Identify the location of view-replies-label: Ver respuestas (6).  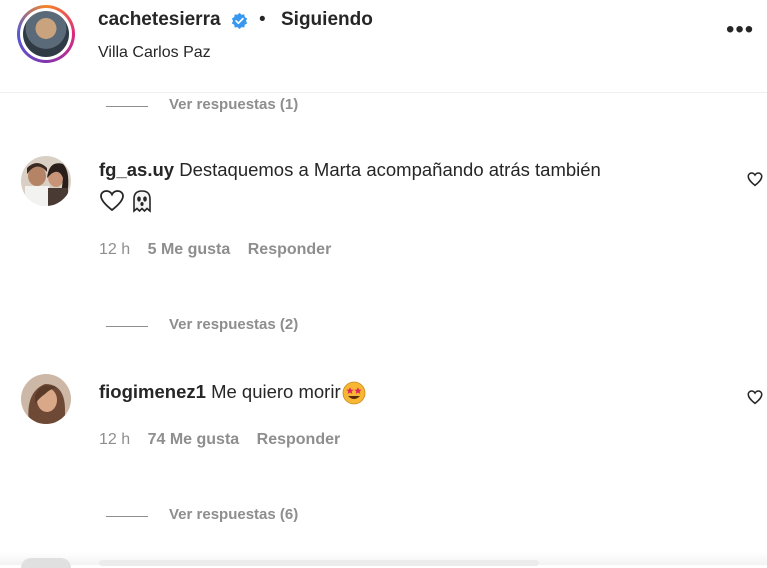
(234, 514).